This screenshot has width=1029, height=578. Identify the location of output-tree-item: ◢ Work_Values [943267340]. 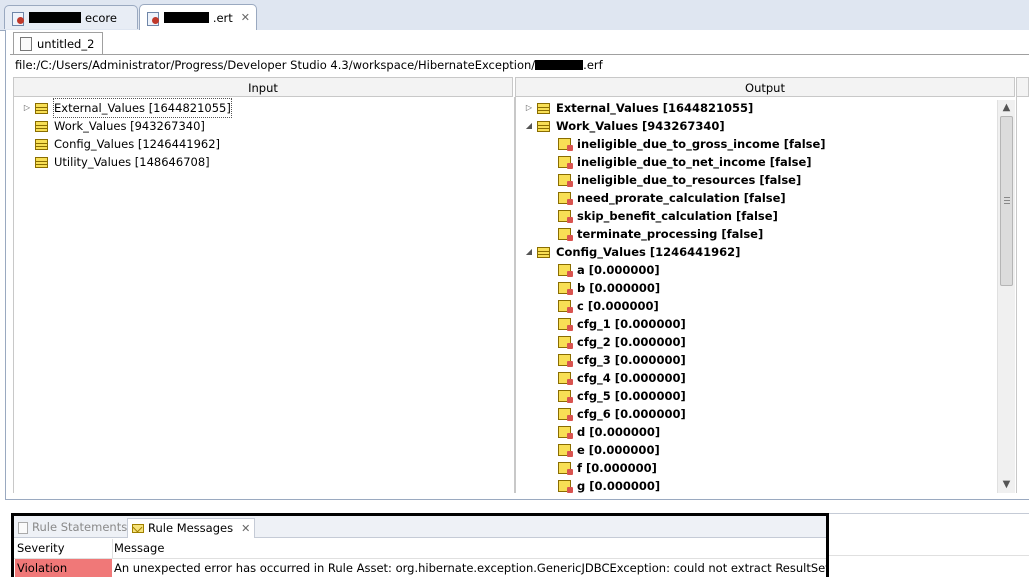
(624, 126).